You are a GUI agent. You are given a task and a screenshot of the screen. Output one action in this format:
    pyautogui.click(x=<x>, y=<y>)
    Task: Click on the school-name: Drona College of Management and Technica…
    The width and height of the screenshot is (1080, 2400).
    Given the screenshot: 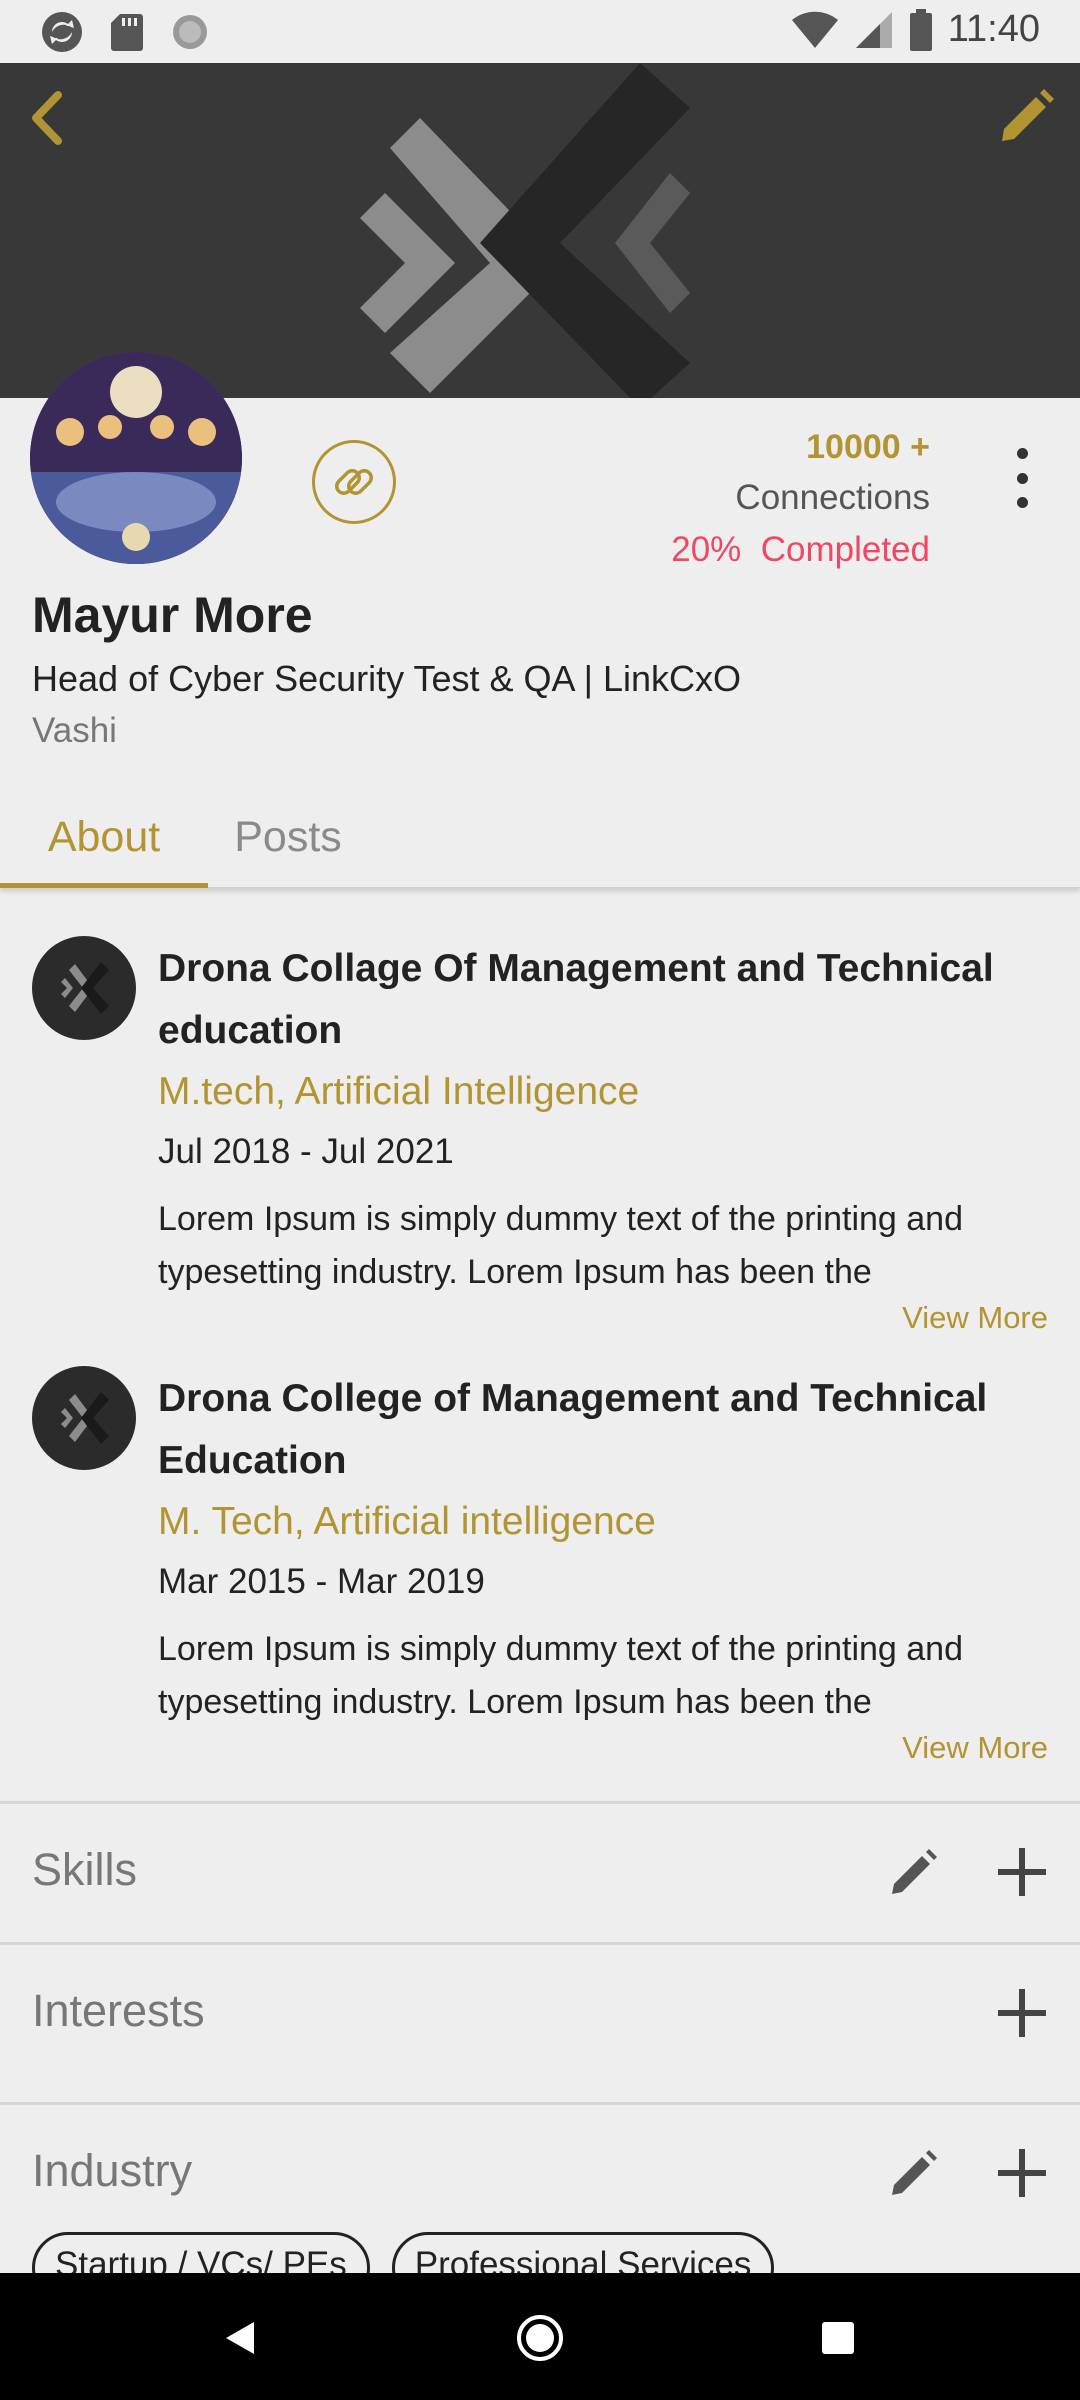 What is the action you would take?
    pyautogui.click(x=573, y=1429)
    